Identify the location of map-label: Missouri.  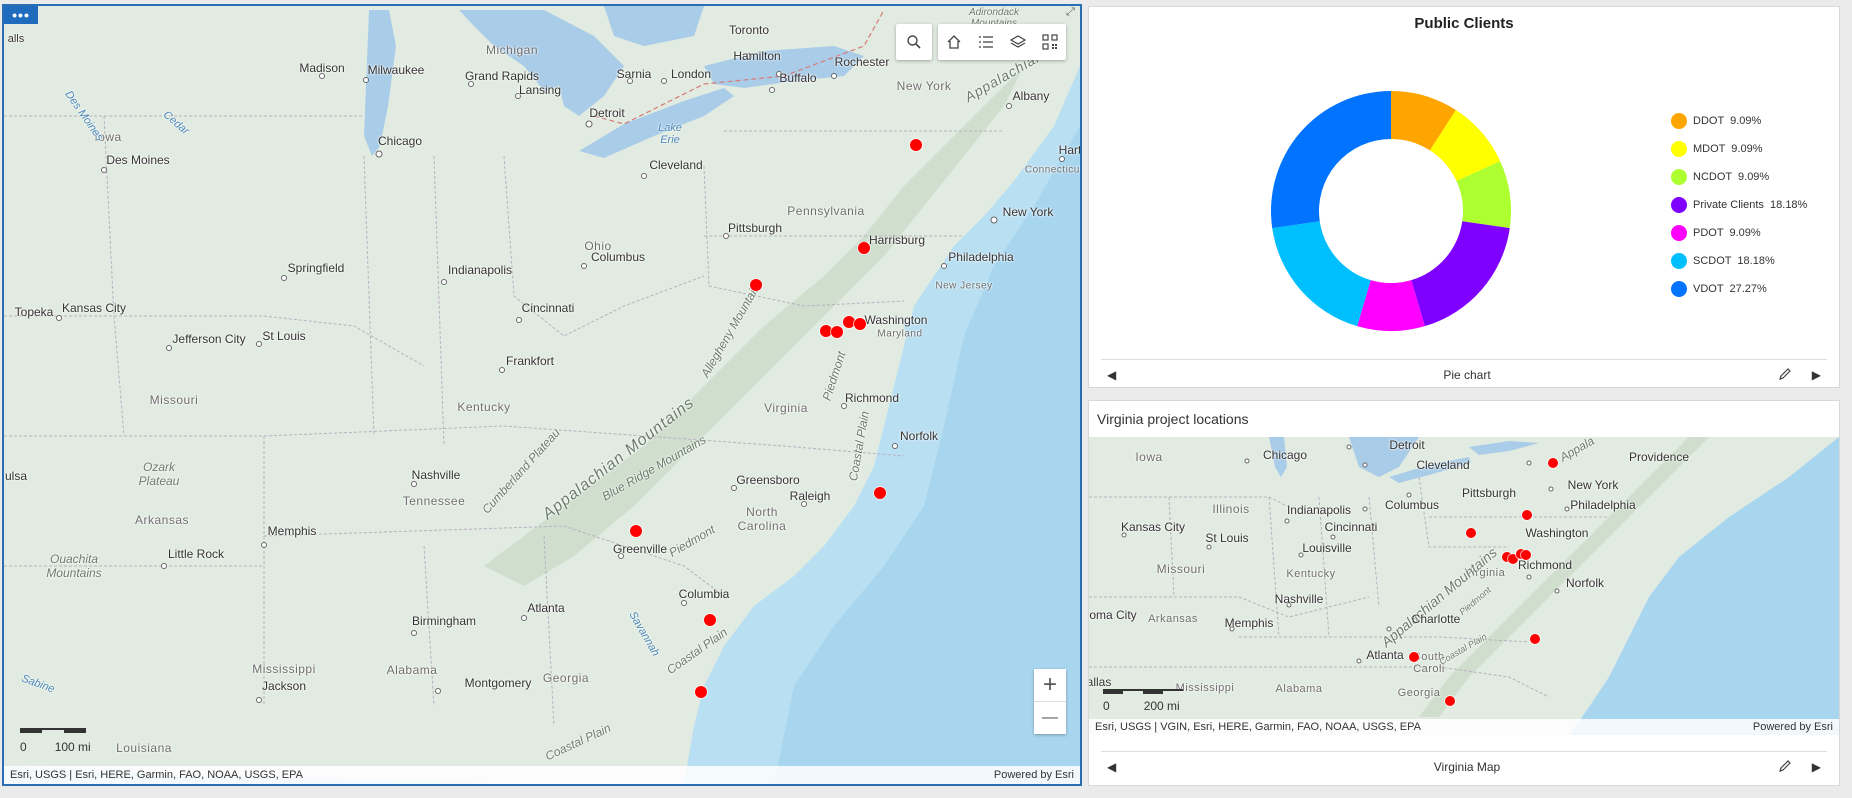
(1181, 569).